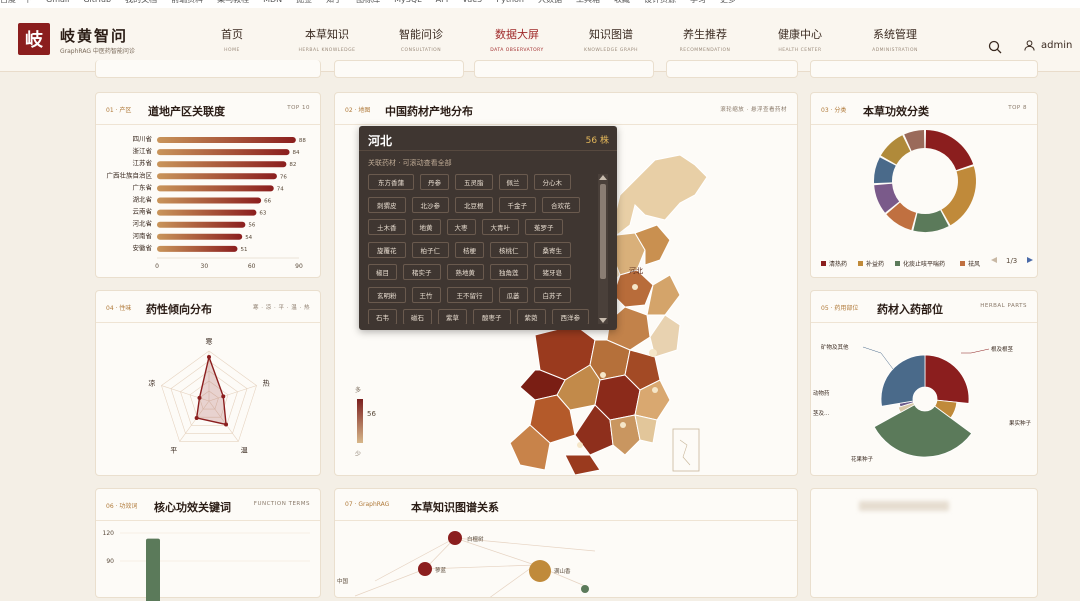  Describe the element at coordinates (465, 272) in the screenshot. I see `herb-tag: 熟地黄` at that location.